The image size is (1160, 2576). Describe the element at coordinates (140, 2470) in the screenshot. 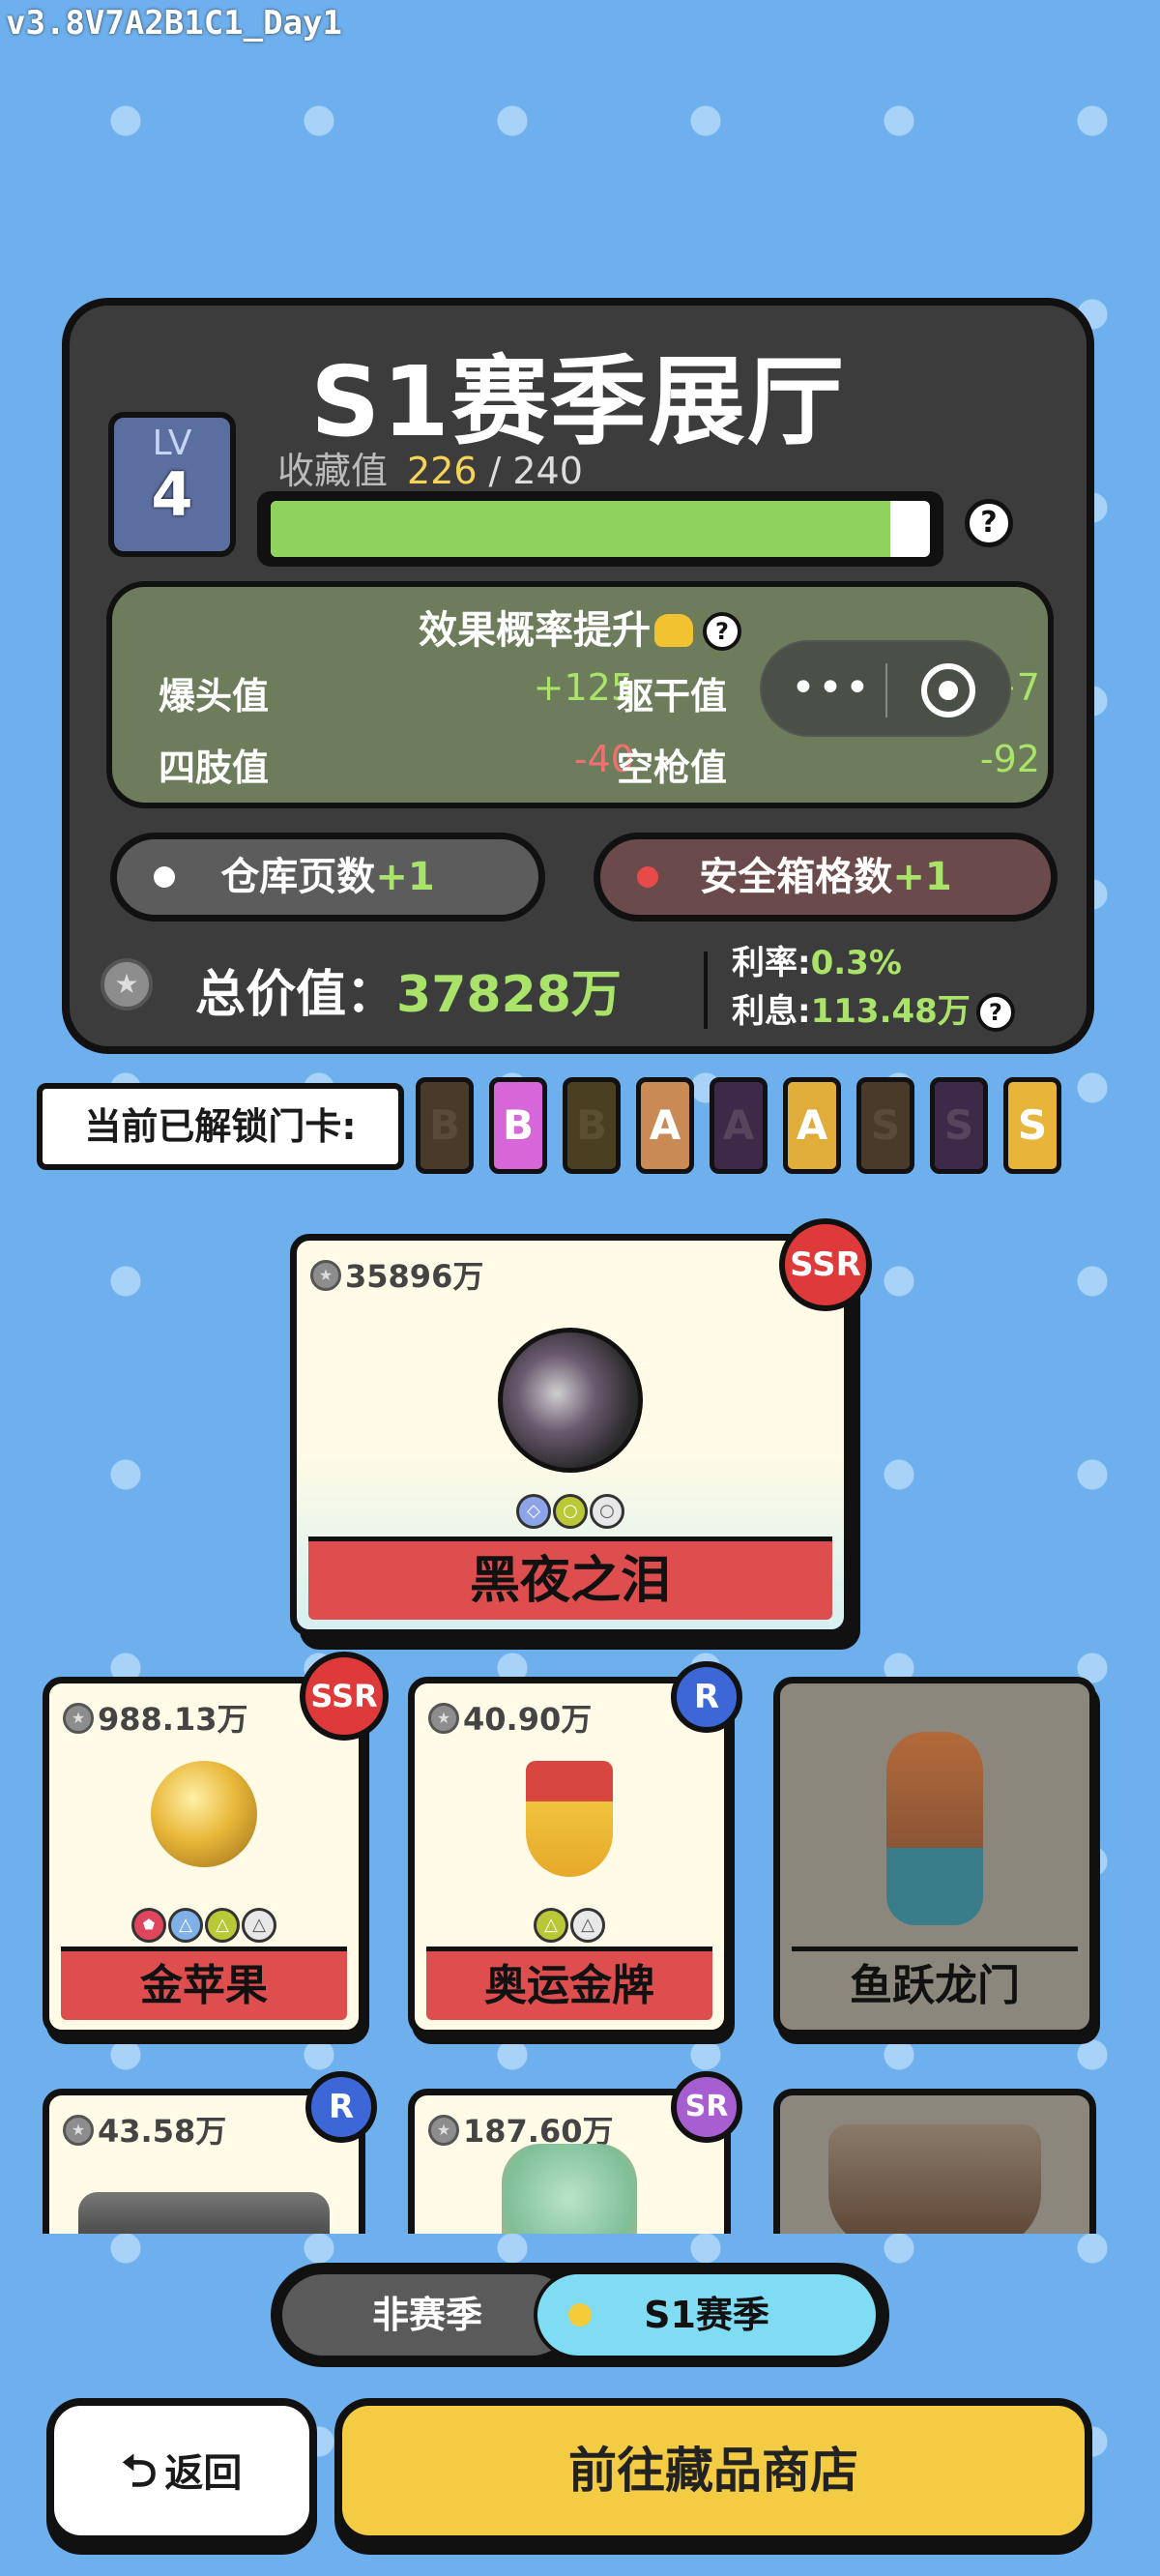

I see `back-arrow-icon: ⮌` at that location.